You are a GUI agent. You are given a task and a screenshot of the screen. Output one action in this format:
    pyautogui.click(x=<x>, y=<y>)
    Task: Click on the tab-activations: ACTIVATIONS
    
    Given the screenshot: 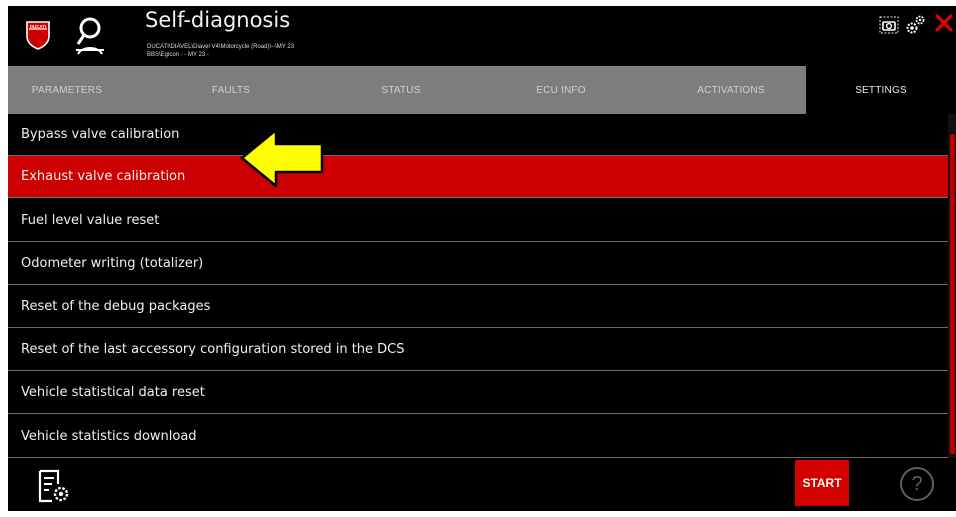 What is the action you would take?
    pyautogui.click(x=731, y=90)
    